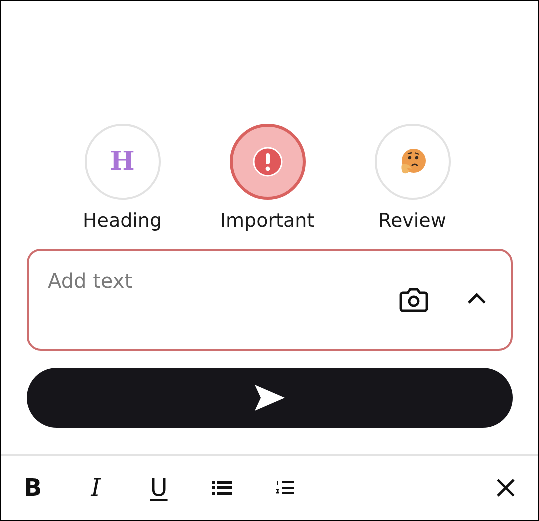  I want to click on category-label: Important, so click(267, 221).